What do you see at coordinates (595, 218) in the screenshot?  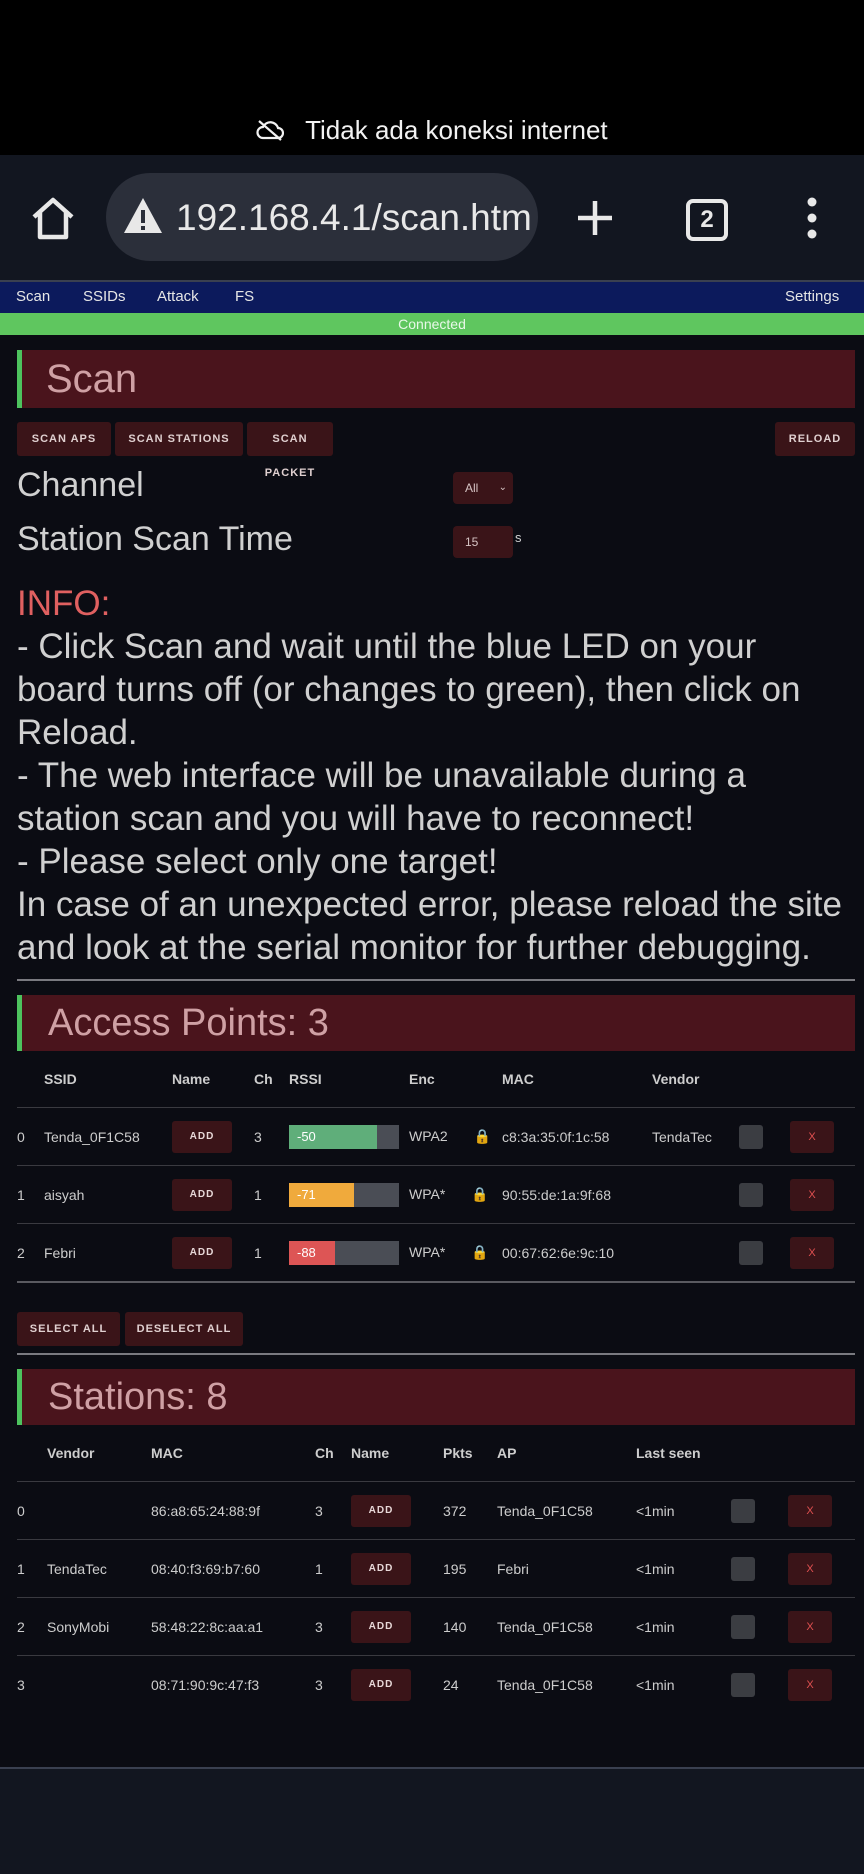 I see `new-tab-icon` at bounding box center [595, 218].